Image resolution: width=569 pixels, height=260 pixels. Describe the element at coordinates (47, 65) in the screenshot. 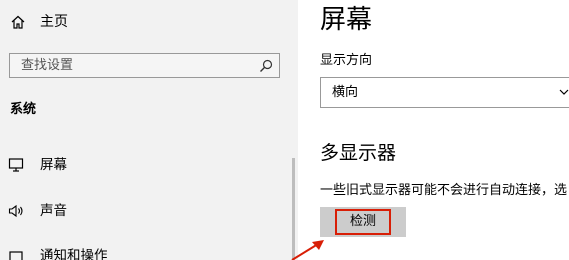

I see `search-placeholder: 查找设置` at that location.